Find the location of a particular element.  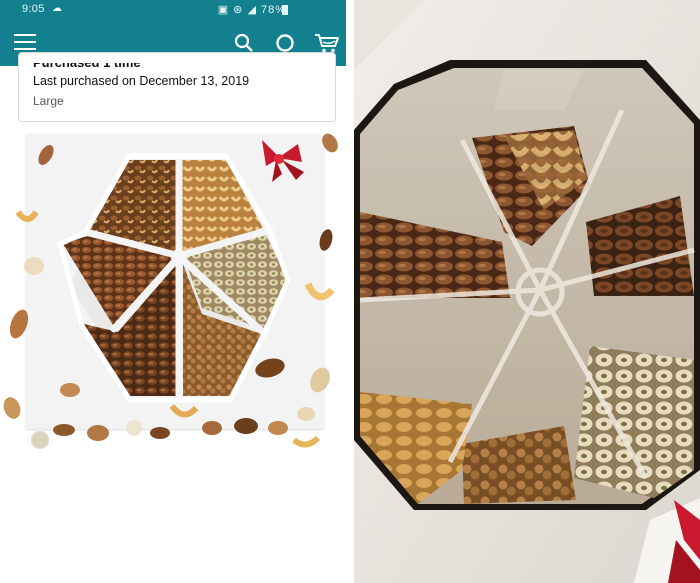

status-time: 9:05 is located at coordinates (33, 9).